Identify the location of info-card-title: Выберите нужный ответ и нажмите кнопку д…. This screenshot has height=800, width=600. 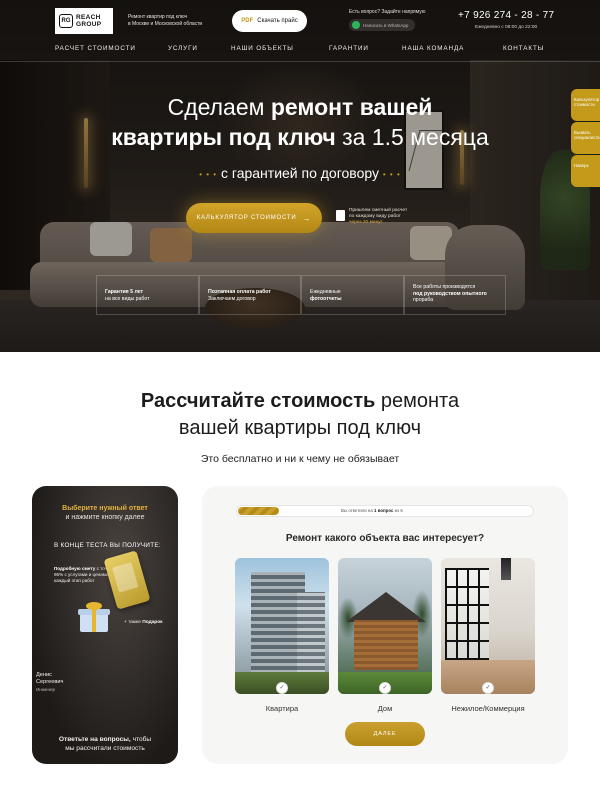
(105, 513).